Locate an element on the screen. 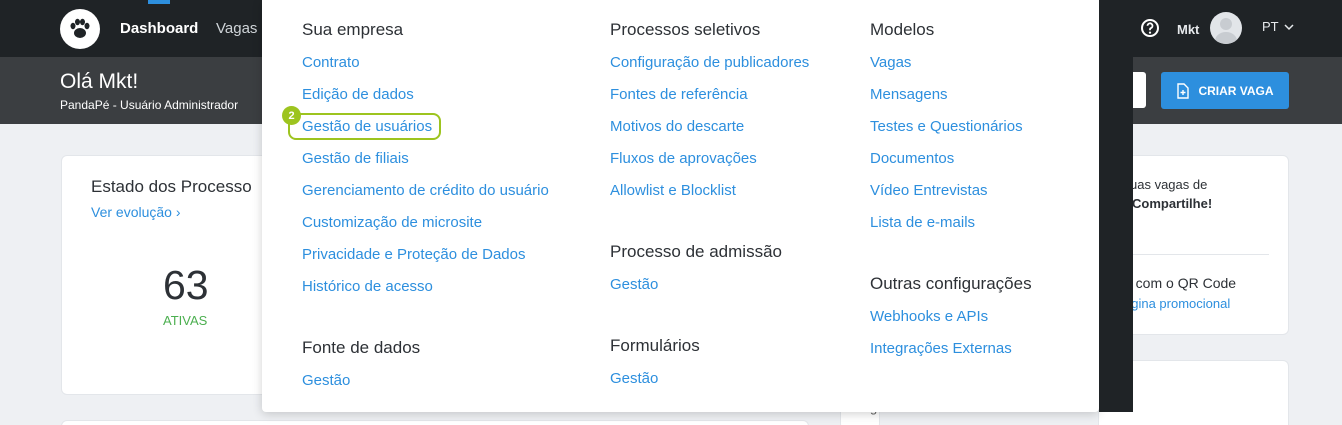  menu-webhooks-apis: Webhooks e APIs is located at coordinates (929, 316).